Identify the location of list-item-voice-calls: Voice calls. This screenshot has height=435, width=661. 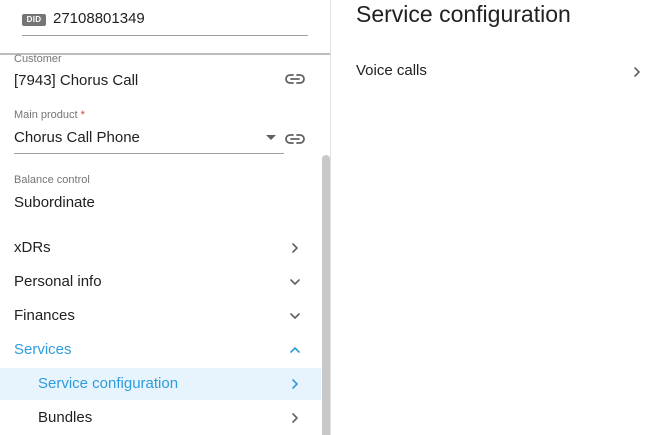
(496, 72).